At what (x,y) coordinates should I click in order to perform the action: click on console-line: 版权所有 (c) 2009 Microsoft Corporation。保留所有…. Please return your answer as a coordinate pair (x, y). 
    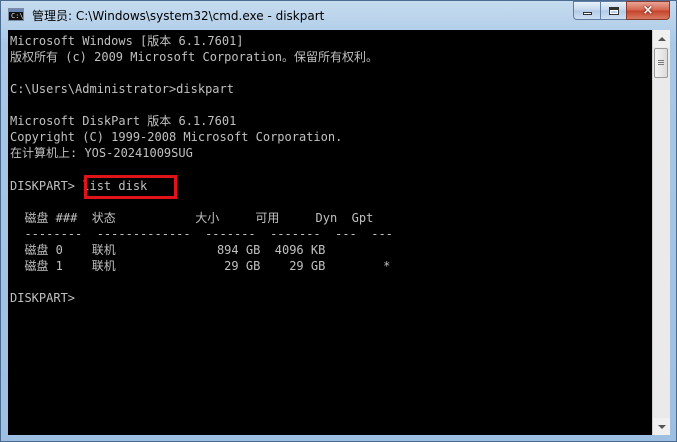
    Looking at the image, I should click on (194, 57).